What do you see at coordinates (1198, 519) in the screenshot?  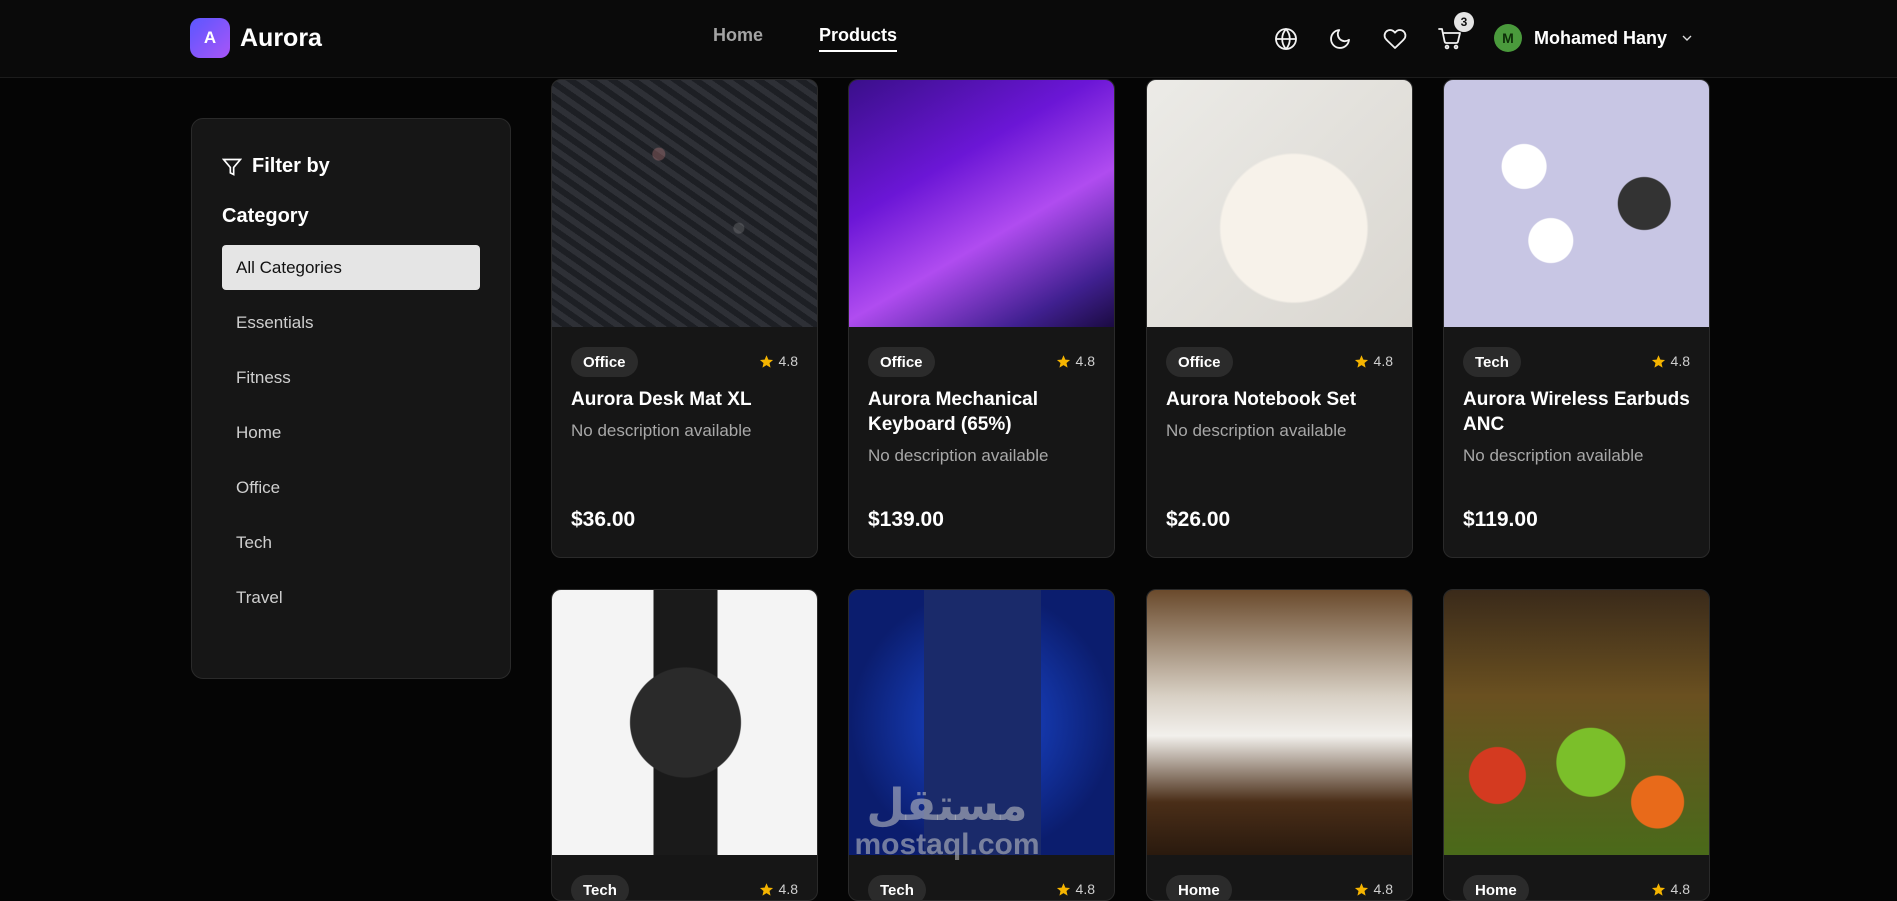 I see `product-price: $26.00` at bounding box center [1198, 519].